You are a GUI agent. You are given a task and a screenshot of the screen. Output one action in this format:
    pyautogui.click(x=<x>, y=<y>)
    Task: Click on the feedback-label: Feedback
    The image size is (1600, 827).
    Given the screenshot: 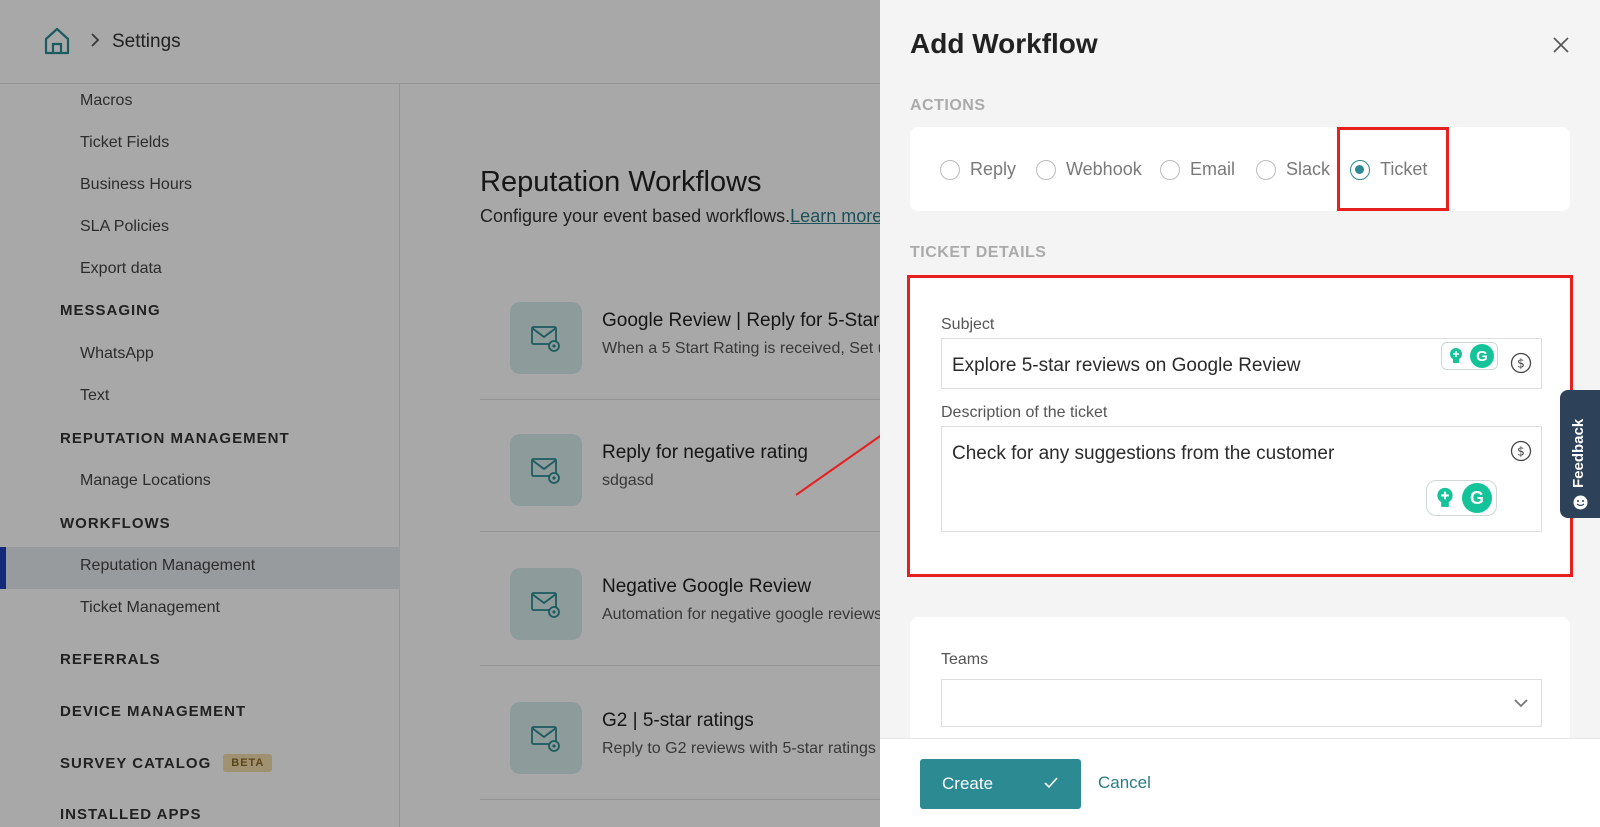 What is the action you would take?
    pyautogui.click(x=1578, y=453)
    